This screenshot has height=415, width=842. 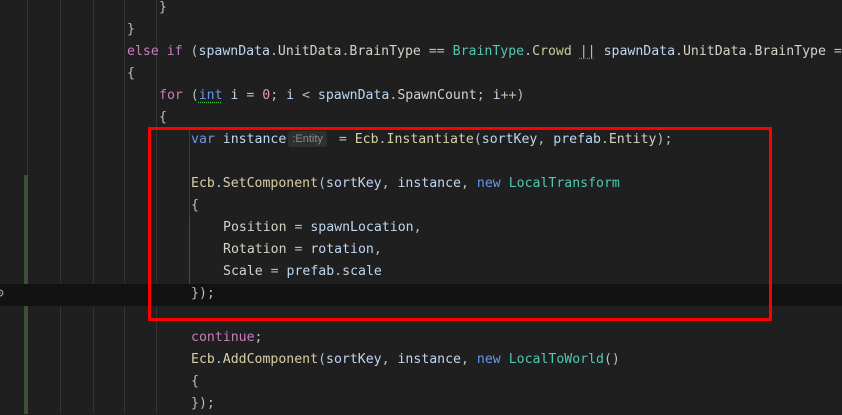 What do you see at coordinates (488, 359) in the screenshot?
I see `code-token: new` at bounding box center [488, 359].